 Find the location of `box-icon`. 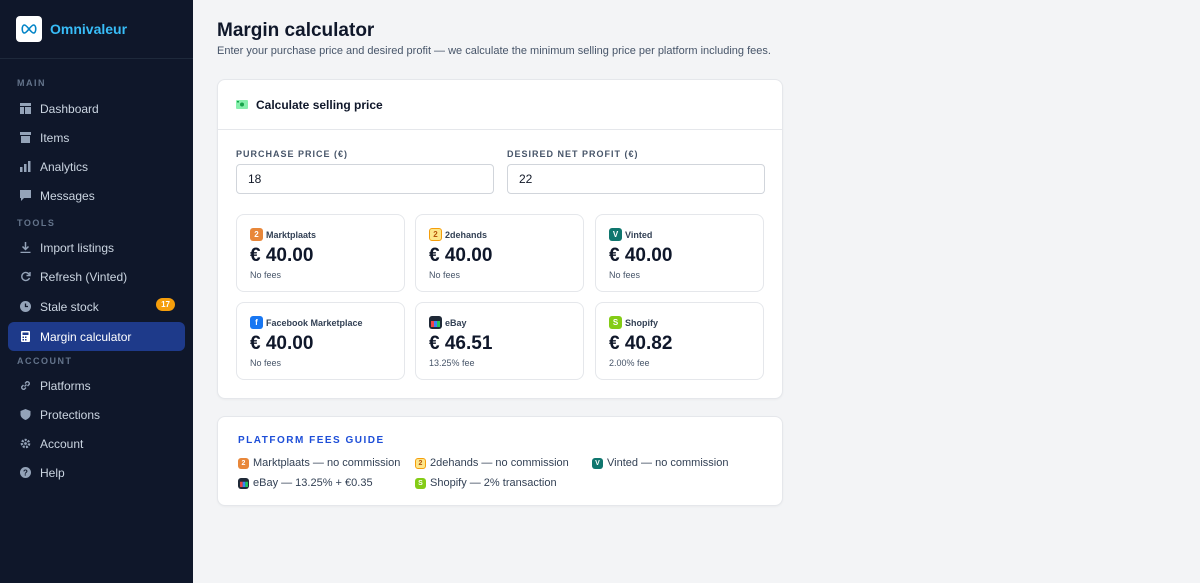

box-icon is located at coordinates (25, 138).